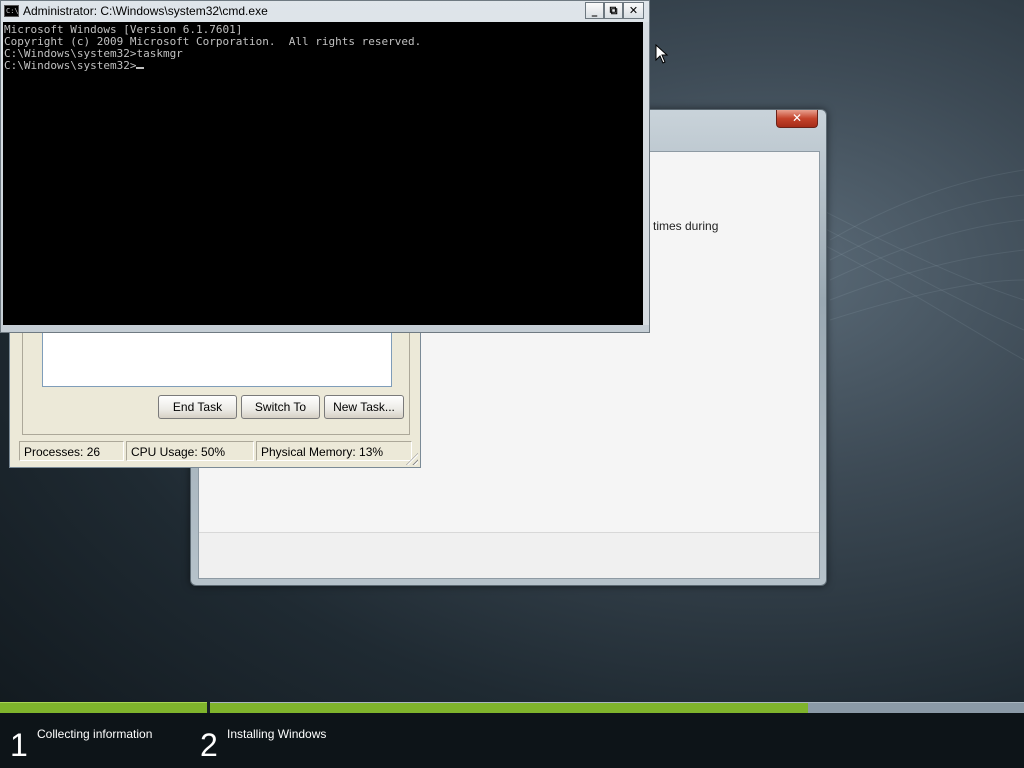  Describe the element at coordinates (11, 11) in the screenshot. I see `cmd-console-icon: C:\` at that location.